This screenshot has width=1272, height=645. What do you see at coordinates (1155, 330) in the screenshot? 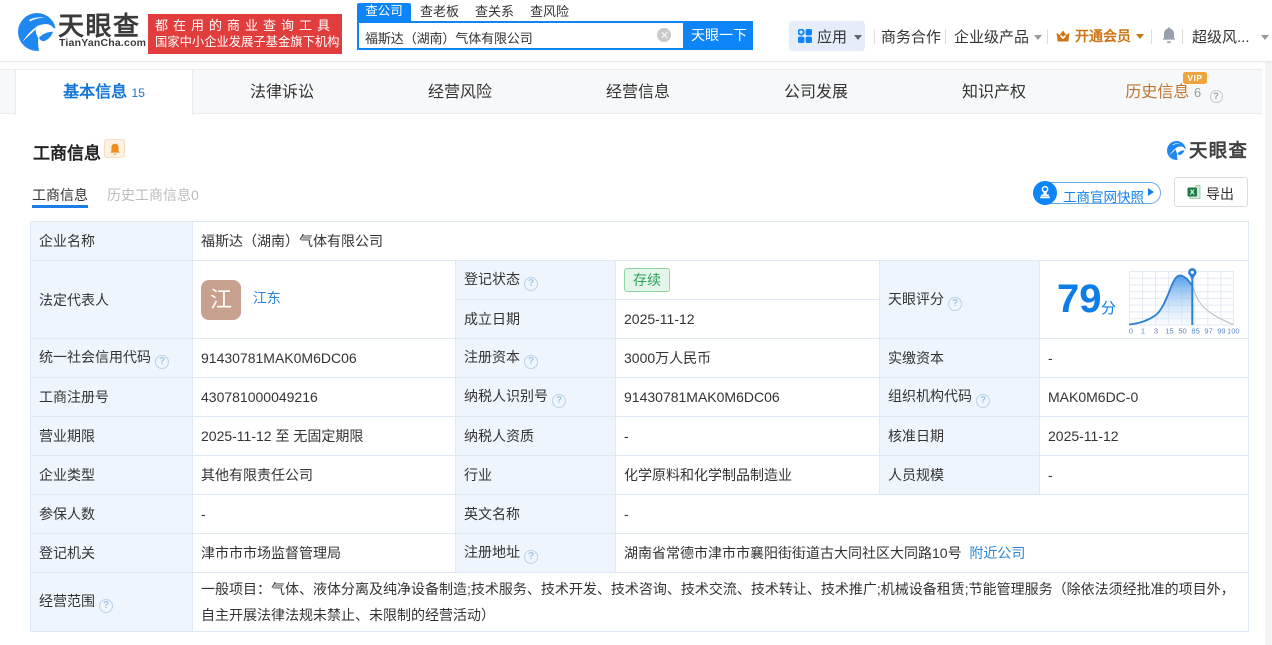
I see `svg-text: 3` at bounding box center [1155, 330].